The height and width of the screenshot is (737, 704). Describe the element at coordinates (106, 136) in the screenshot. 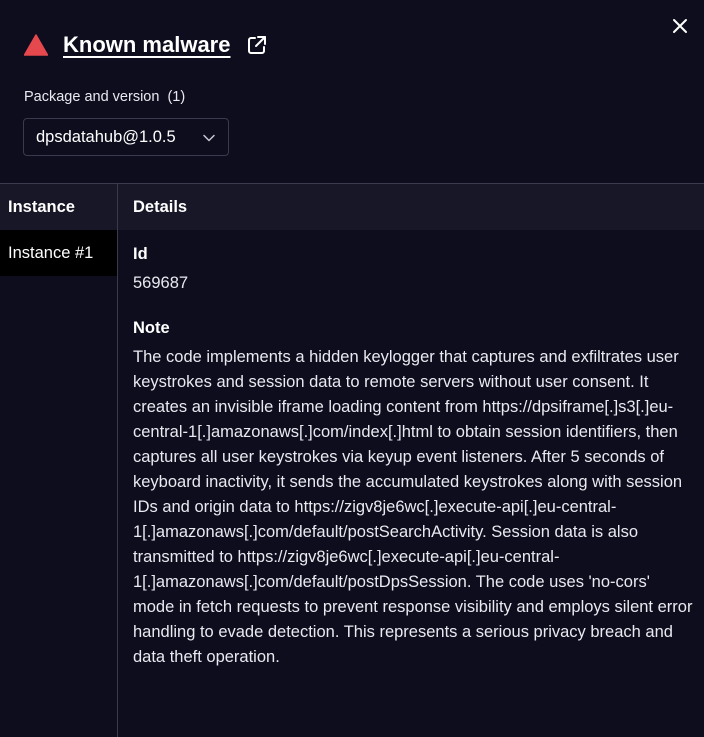

I see `package-version-value: dpsdatahub@1.0.5` at that location.